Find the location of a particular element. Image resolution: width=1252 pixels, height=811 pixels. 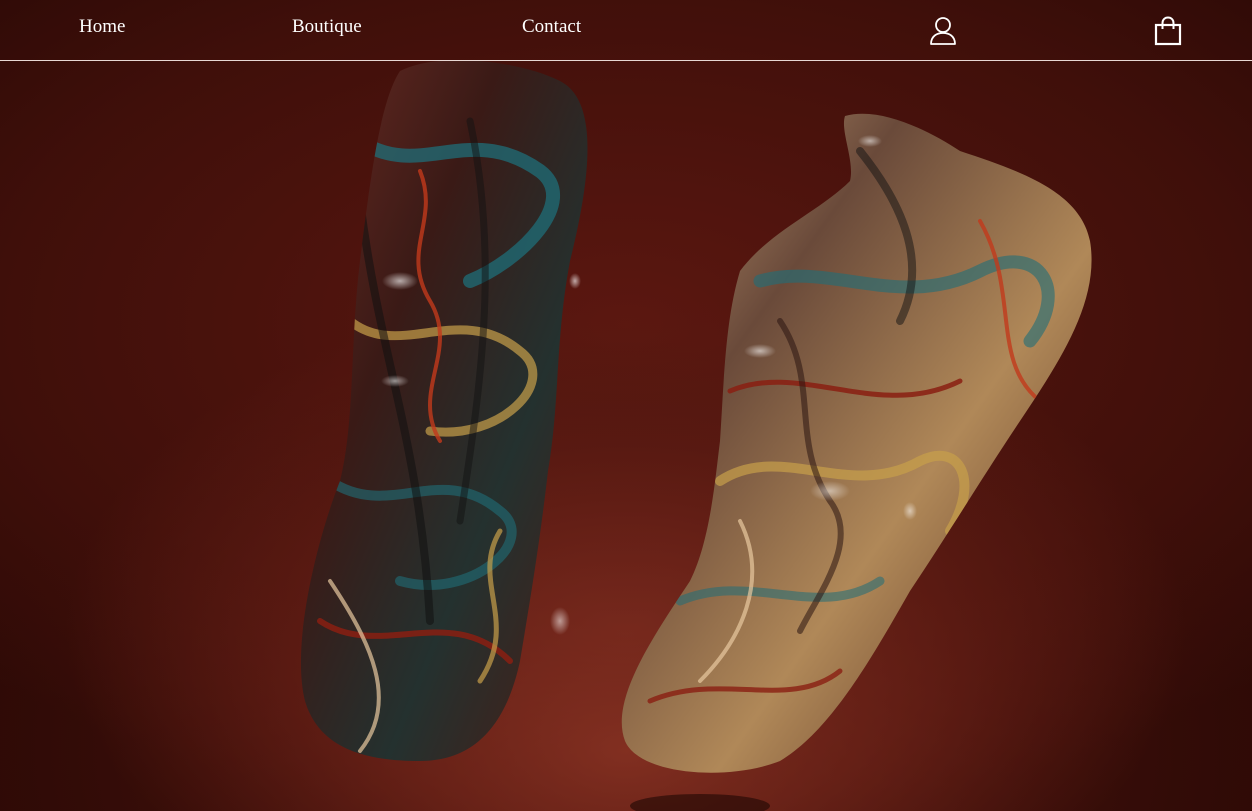

shopping-bag-icon is located at coordinates (1168, 31).